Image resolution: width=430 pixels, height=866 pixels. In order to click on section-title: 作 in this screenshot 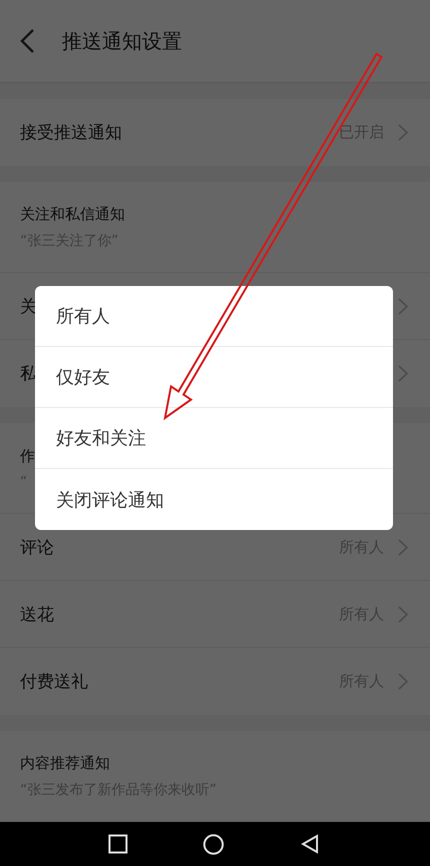, I will do `click(28, 456)`.